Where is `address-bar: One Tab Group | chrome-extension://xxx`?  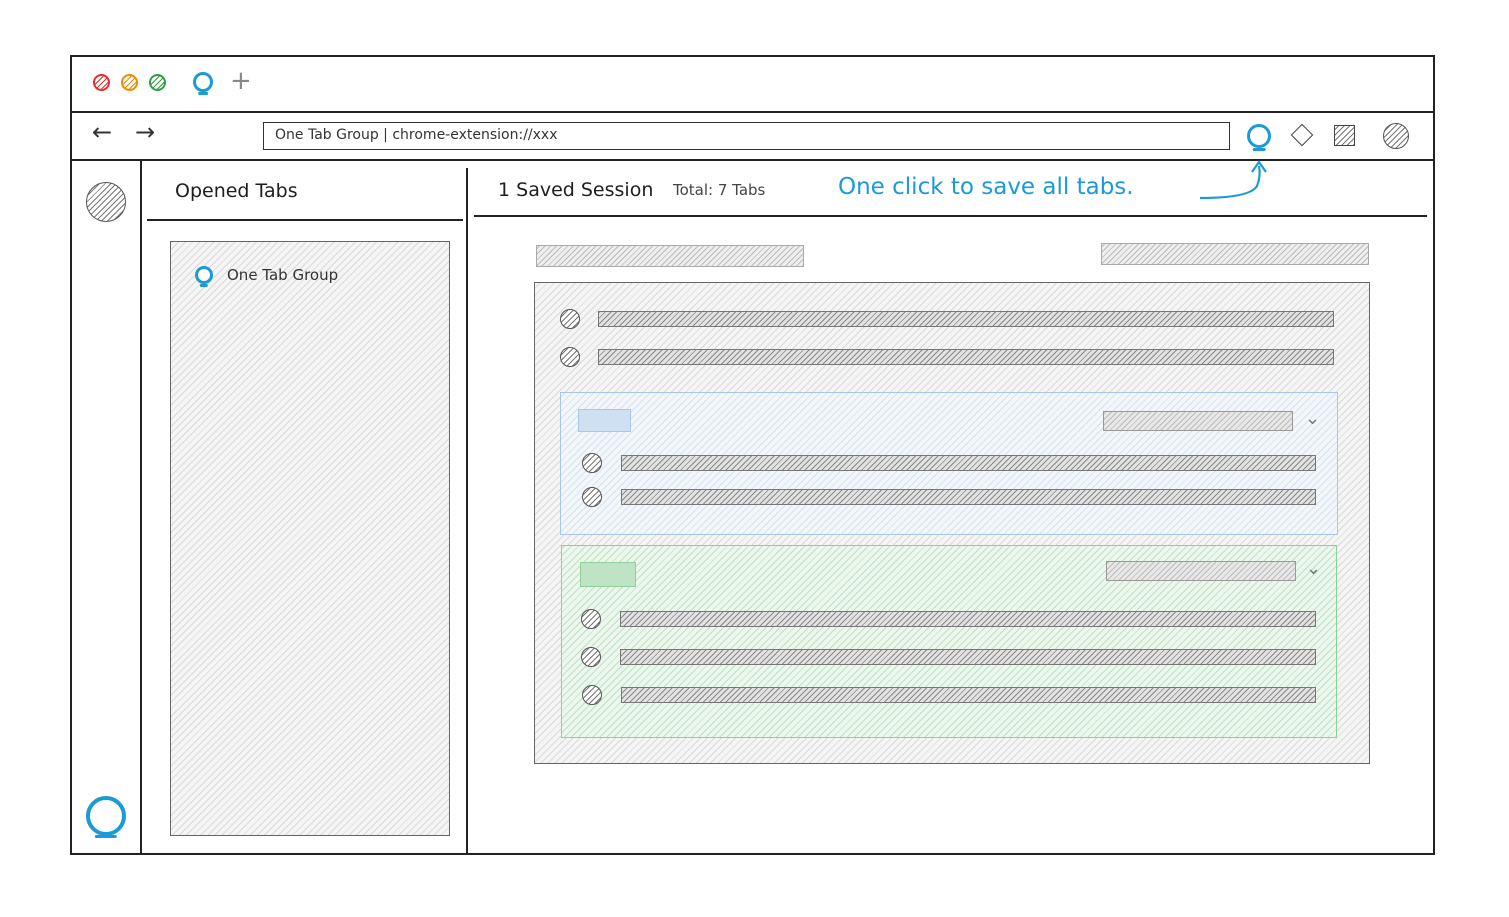 address-bar: One Tab Group | chrome-extension://xxx is located at coordinates (746, 136).